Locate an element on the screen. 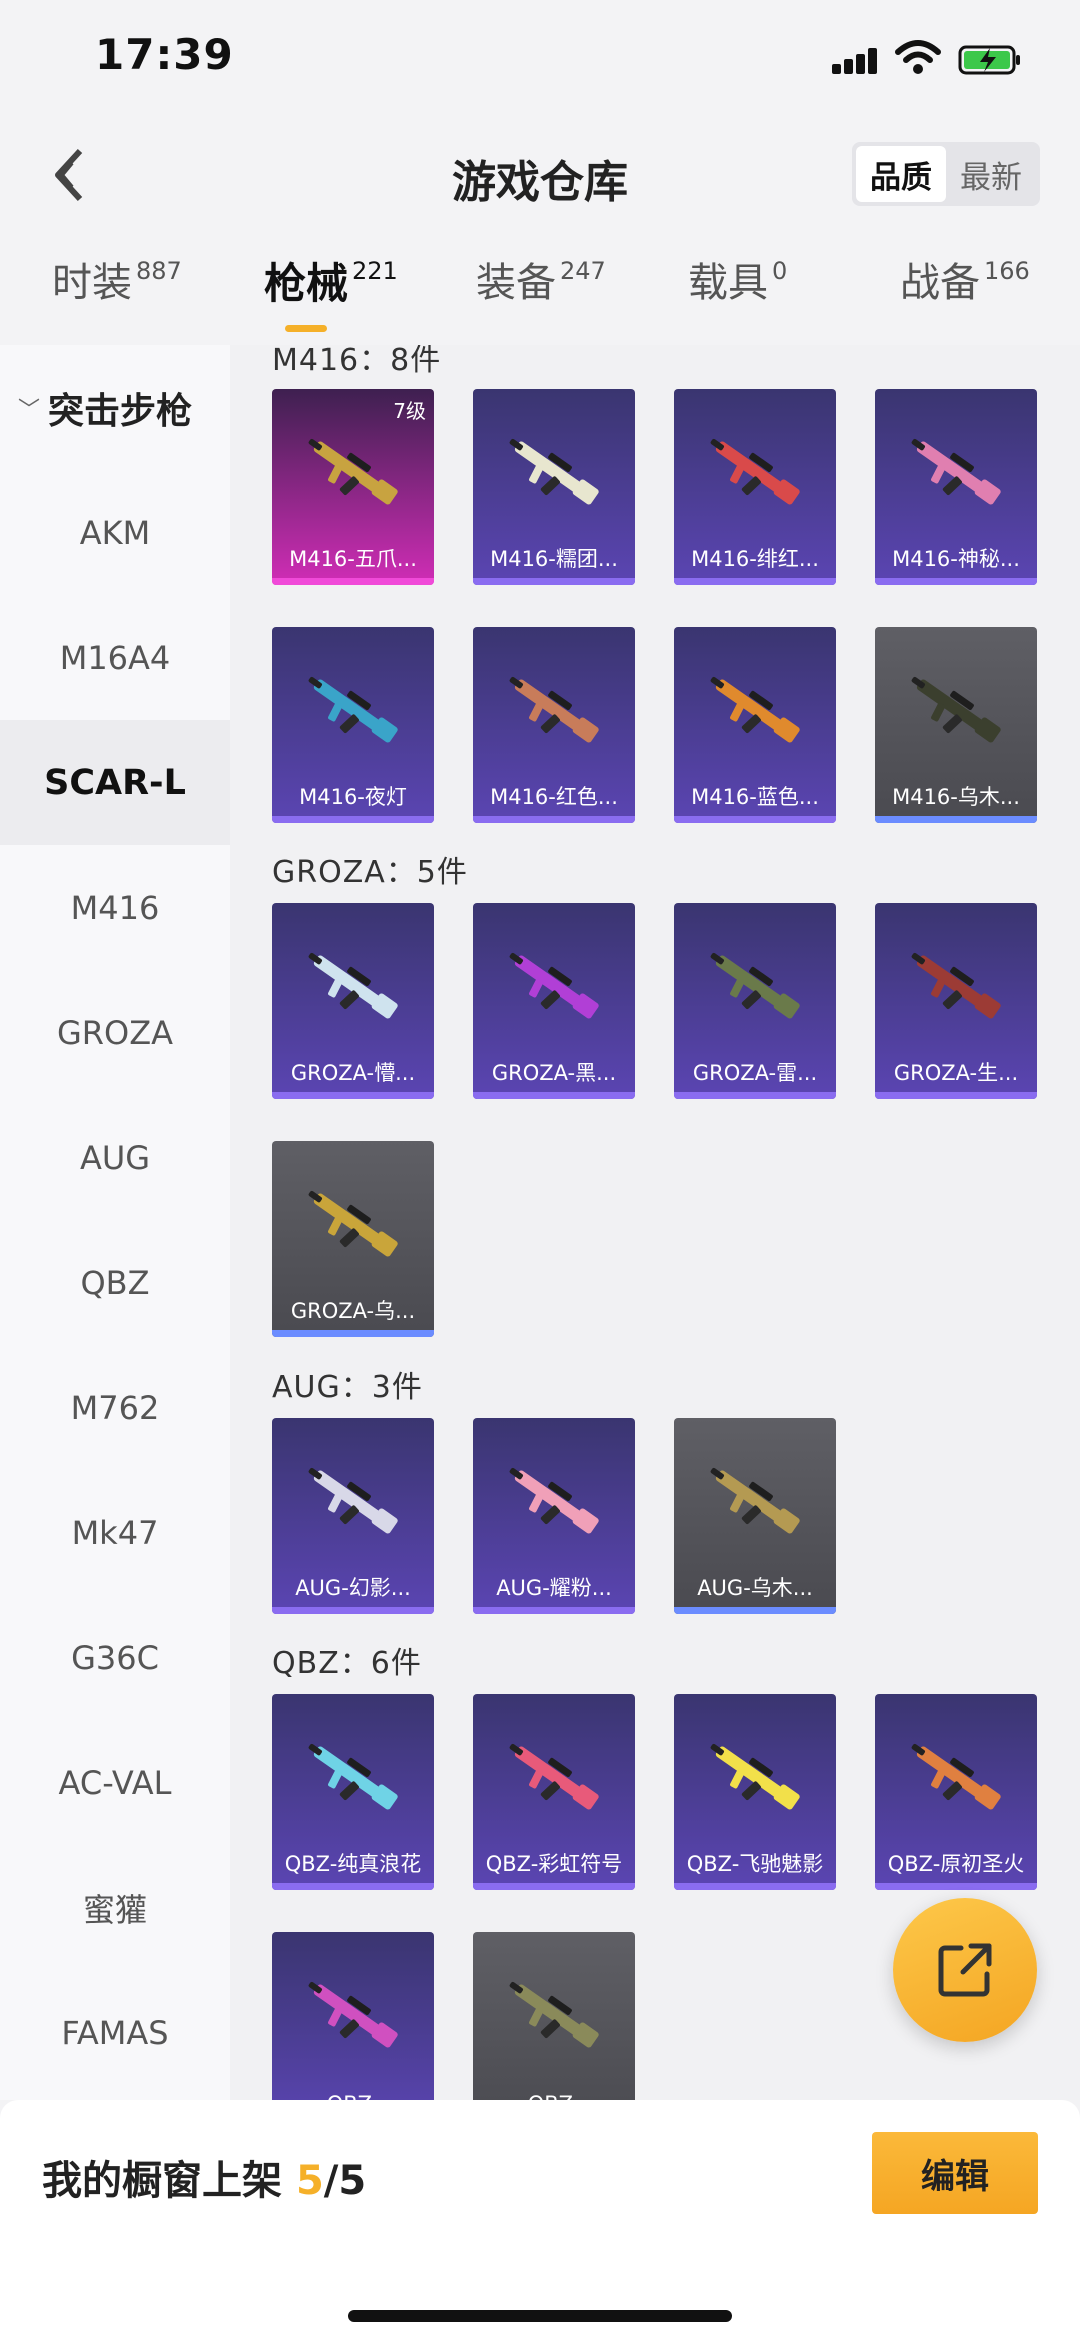 This screenshot has height=2337, width=1080. weapon-name: M416-夜灯 is located at coordinates (353, 797).